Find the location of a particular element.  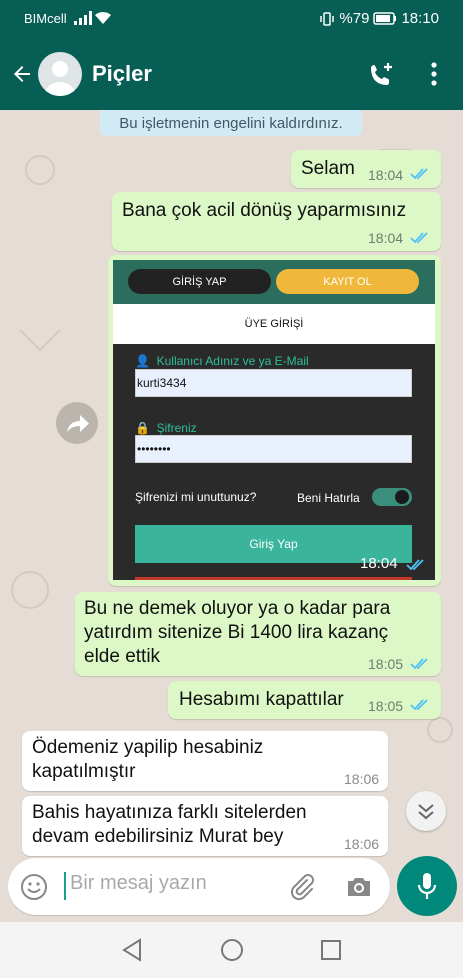

chat-header: Piçler is located at coordinates (231, 74).